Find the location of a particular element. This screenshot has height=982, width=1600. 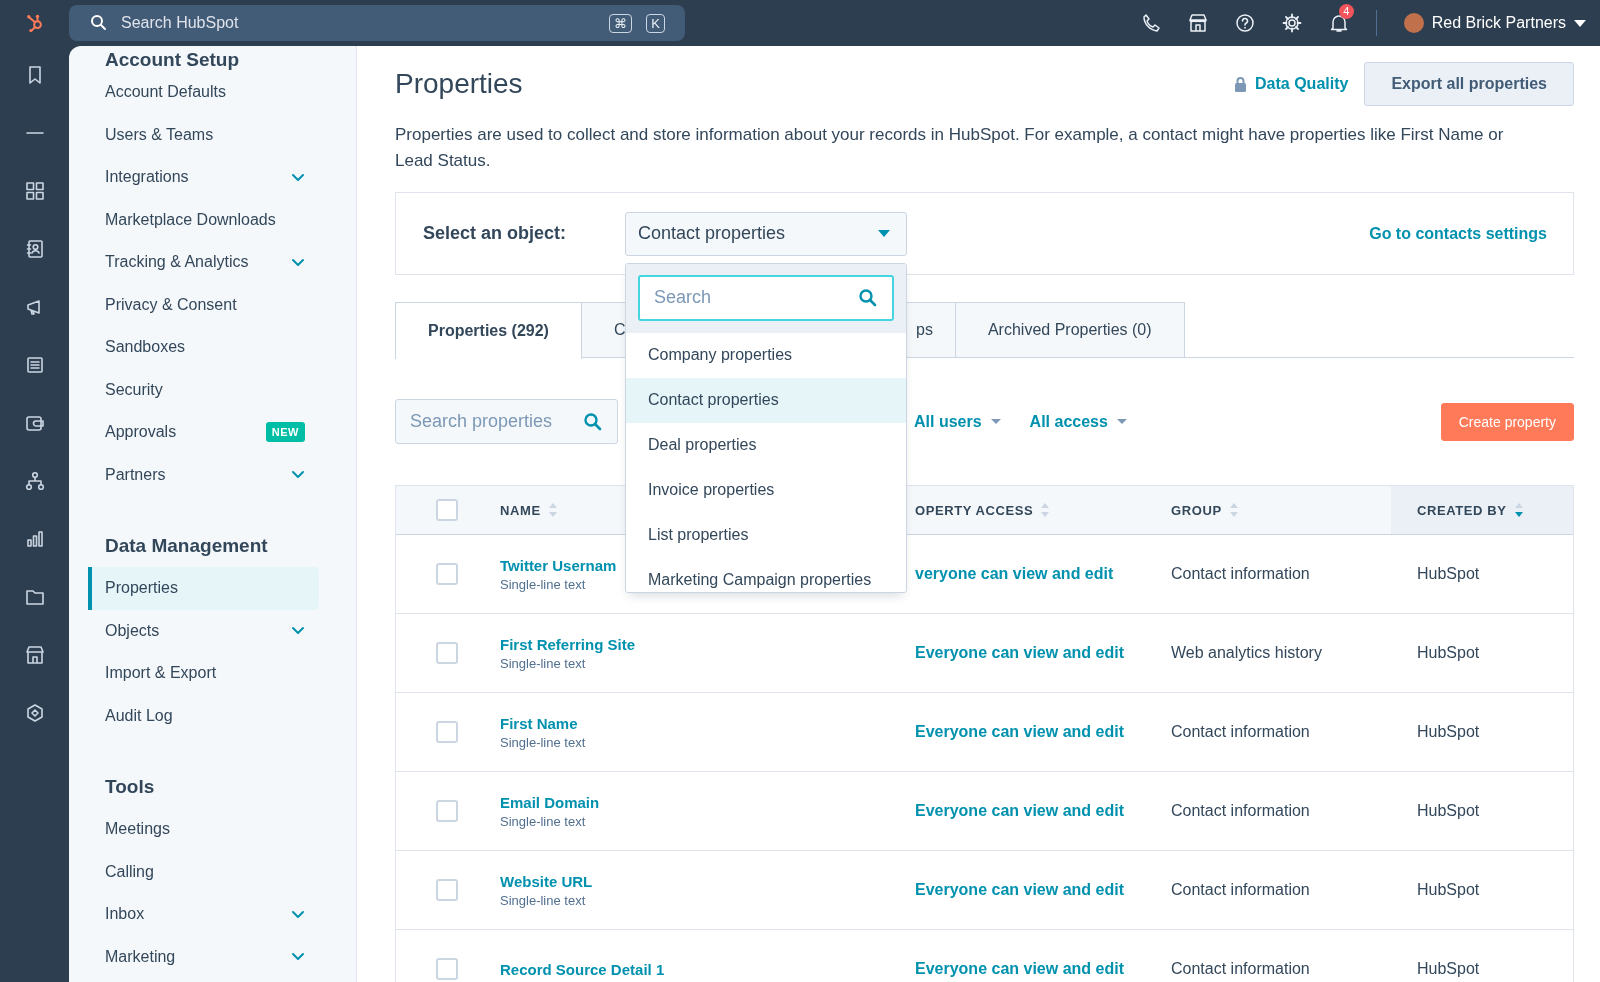

logo-icon is located at coordinates (34, 23).